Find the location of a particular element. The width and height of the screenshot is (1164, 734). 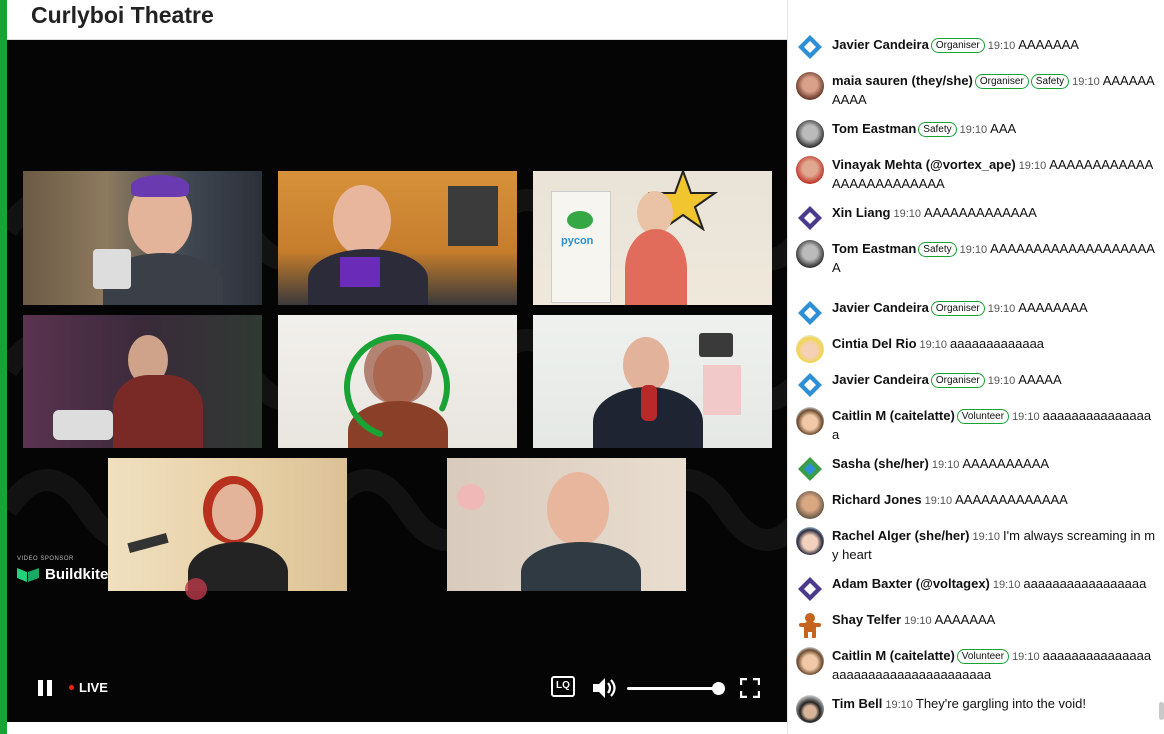

fullscreen-icon is located at coordinates (750, 688).